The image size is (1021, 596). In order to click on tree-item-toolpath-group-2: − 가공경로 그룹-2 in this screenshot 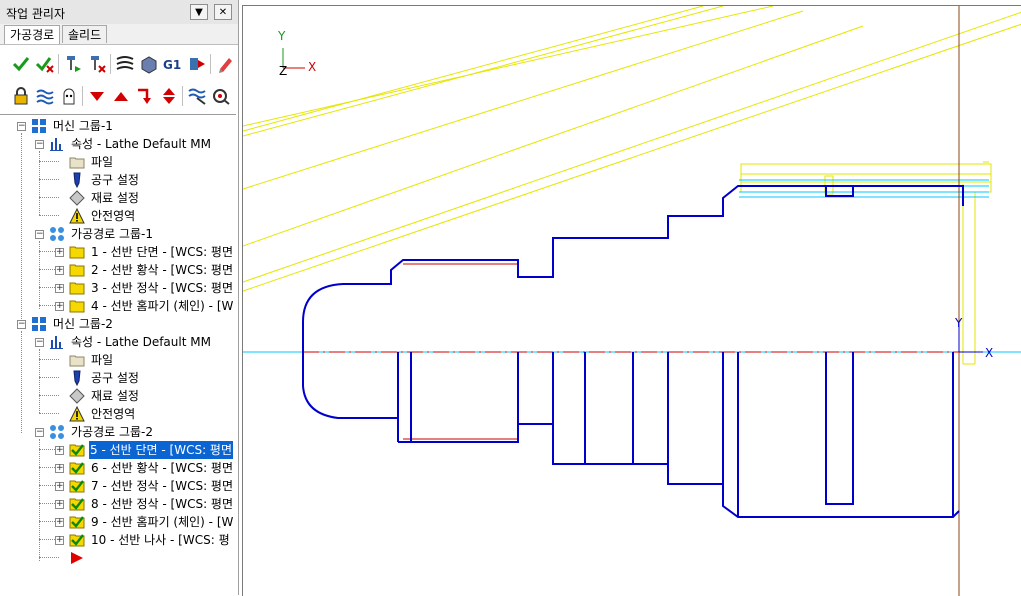, I will do `click(118, 432)`.